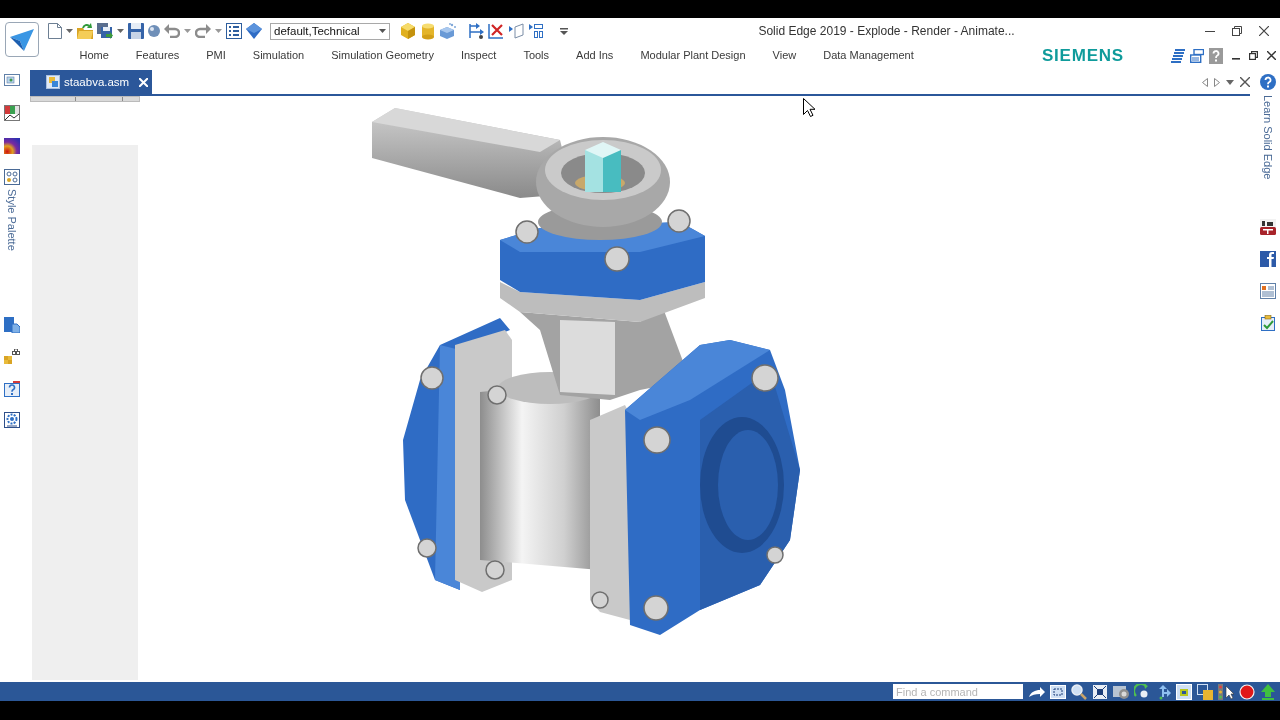  What do you see at coordinates (382, 55) in the screenshot?
I see `ribbon-tab: Simulation Geometry` at bounding box center [382, 55].